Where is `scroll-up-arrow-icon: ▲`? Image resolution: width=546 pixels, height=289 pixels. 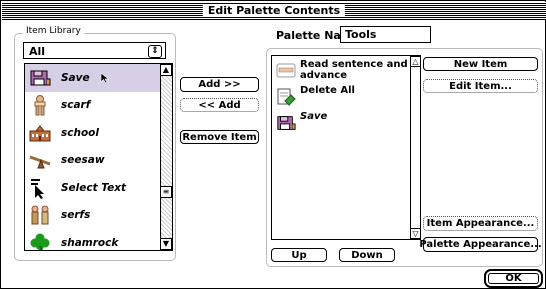
scroll-up-arrow-icon: ▲ is located at coordinates (166, 70).